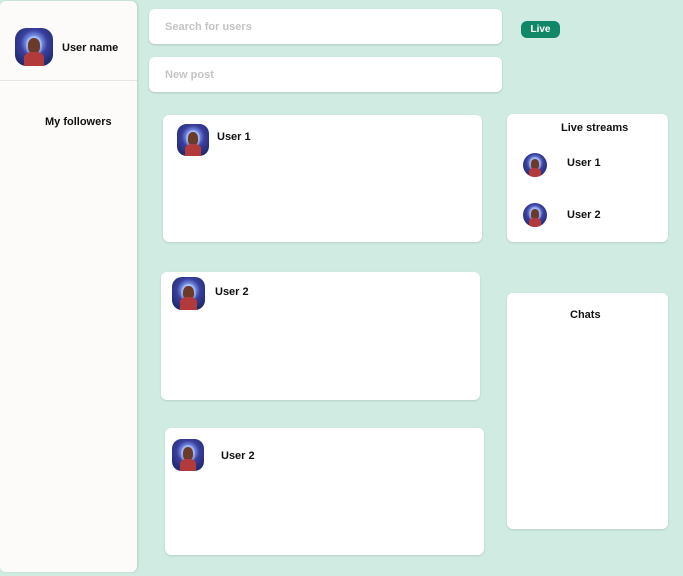 This screenshot has height=576, width=683. What do you see at coordinates (595, 128) in the screenshot?
I see `live-streams-title: Live streams` at bounding box center [595, 128].